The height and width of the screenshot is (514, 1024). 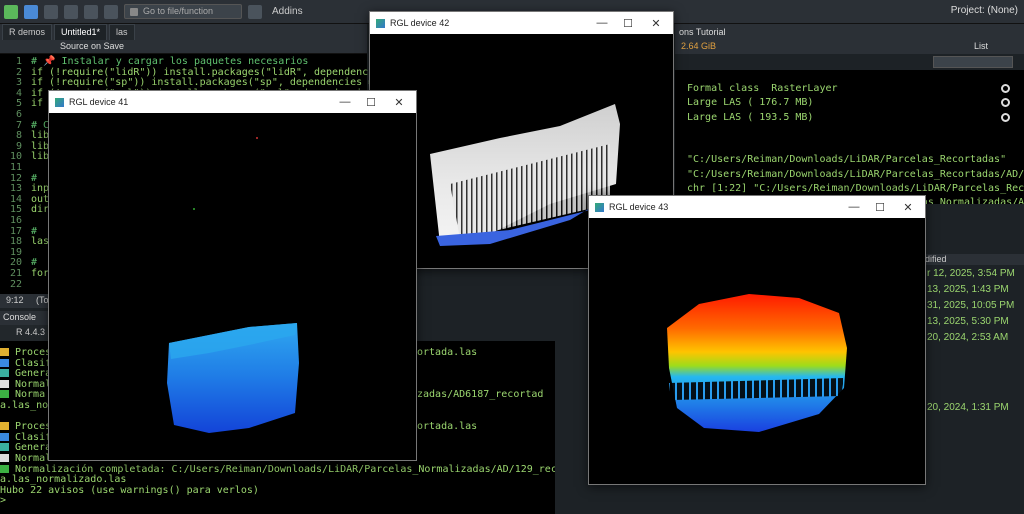 What do you see at coordinates (81, 32) in the screenshot?
I see `tab-untitled1: Untitled1*` at bounding box center [81, 32].